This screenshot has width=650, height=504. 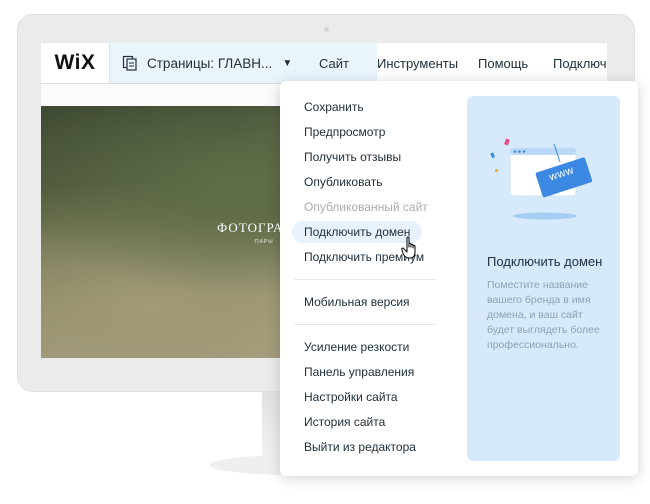 What do you see at coordinates (417, 63) in the screenshot?
I see `nav-tools: Инструменты` at bounding box center [417, 63].